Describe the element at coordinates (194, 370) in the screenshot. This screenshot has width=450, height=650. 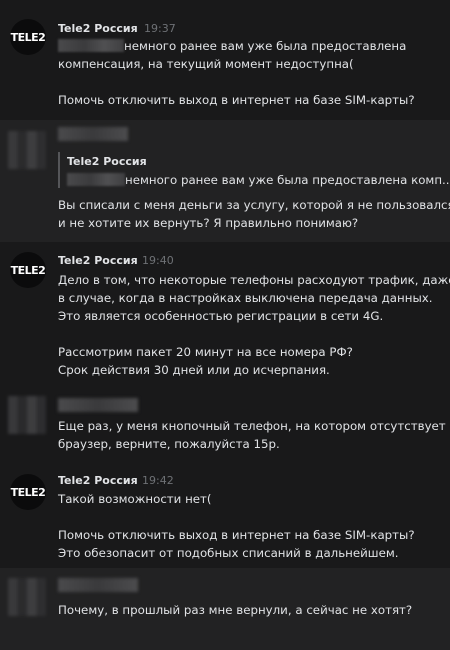
I see `message-text-line: Срок действия 30 дней или до исчерпания.` at that location.